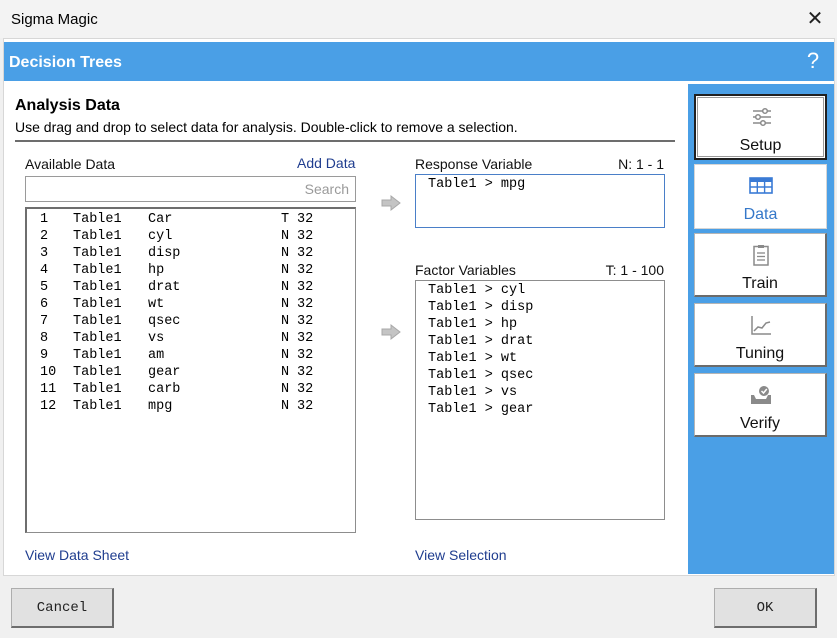  What do you see at coordinates (191, 287) in the screenshot?
I see `available-data-row: 5 Table1 drat N 32` at bounding box center [191, 287].